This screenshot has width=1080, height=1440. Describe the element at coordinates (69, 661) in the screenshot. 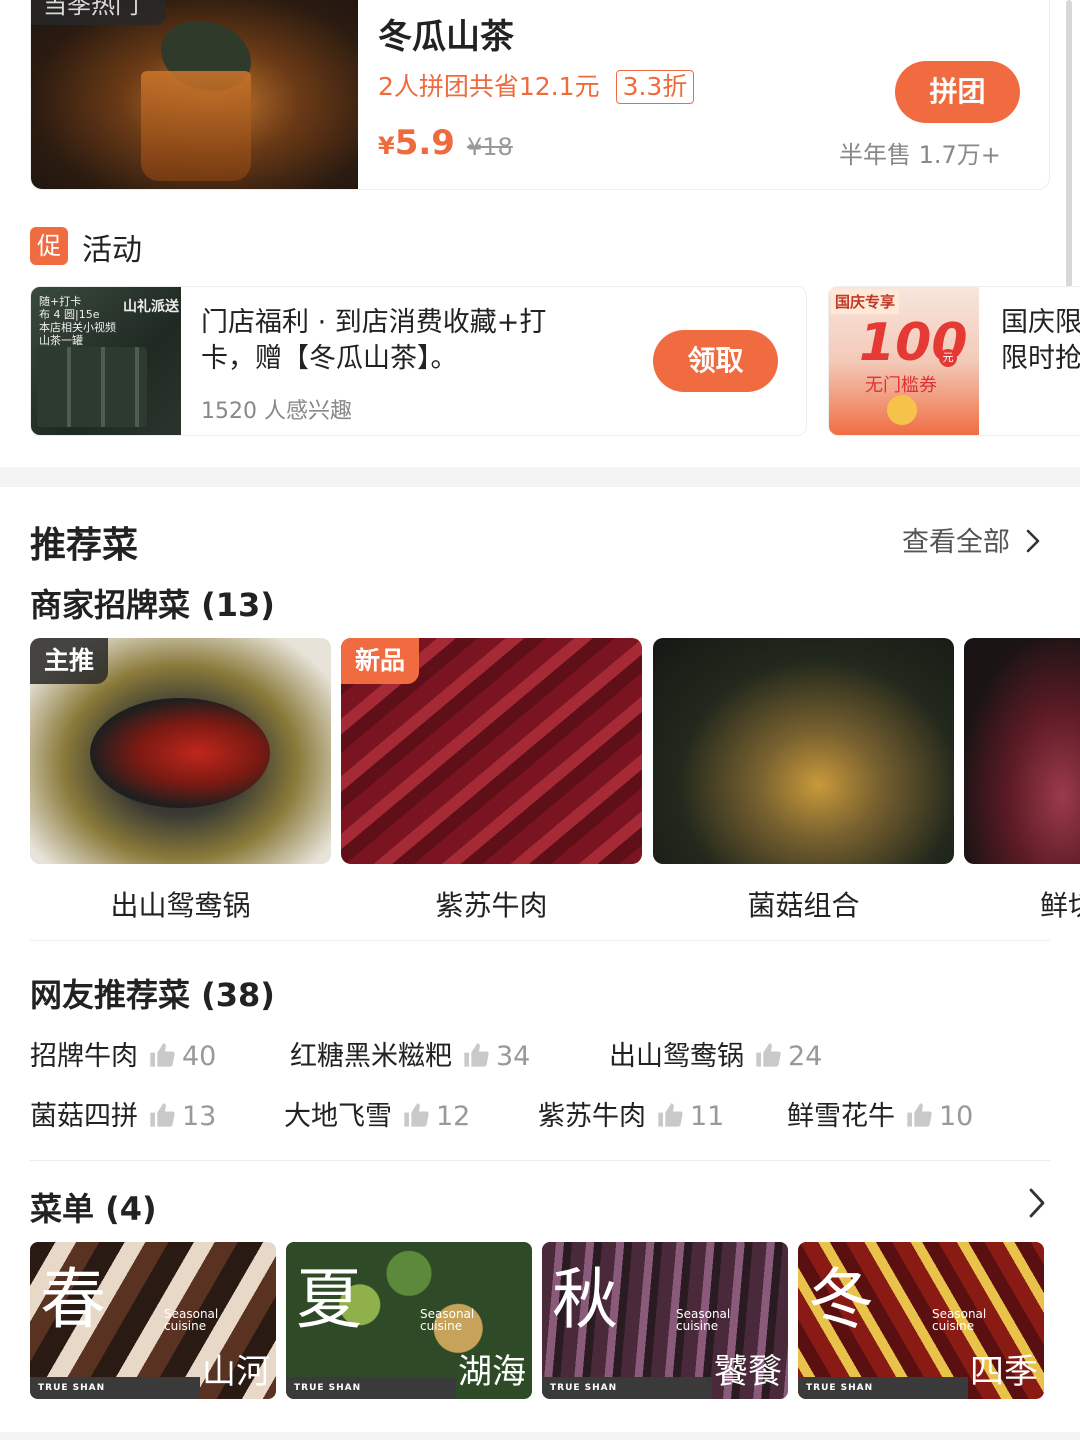

I see `dish-tag: 主推` at that location.